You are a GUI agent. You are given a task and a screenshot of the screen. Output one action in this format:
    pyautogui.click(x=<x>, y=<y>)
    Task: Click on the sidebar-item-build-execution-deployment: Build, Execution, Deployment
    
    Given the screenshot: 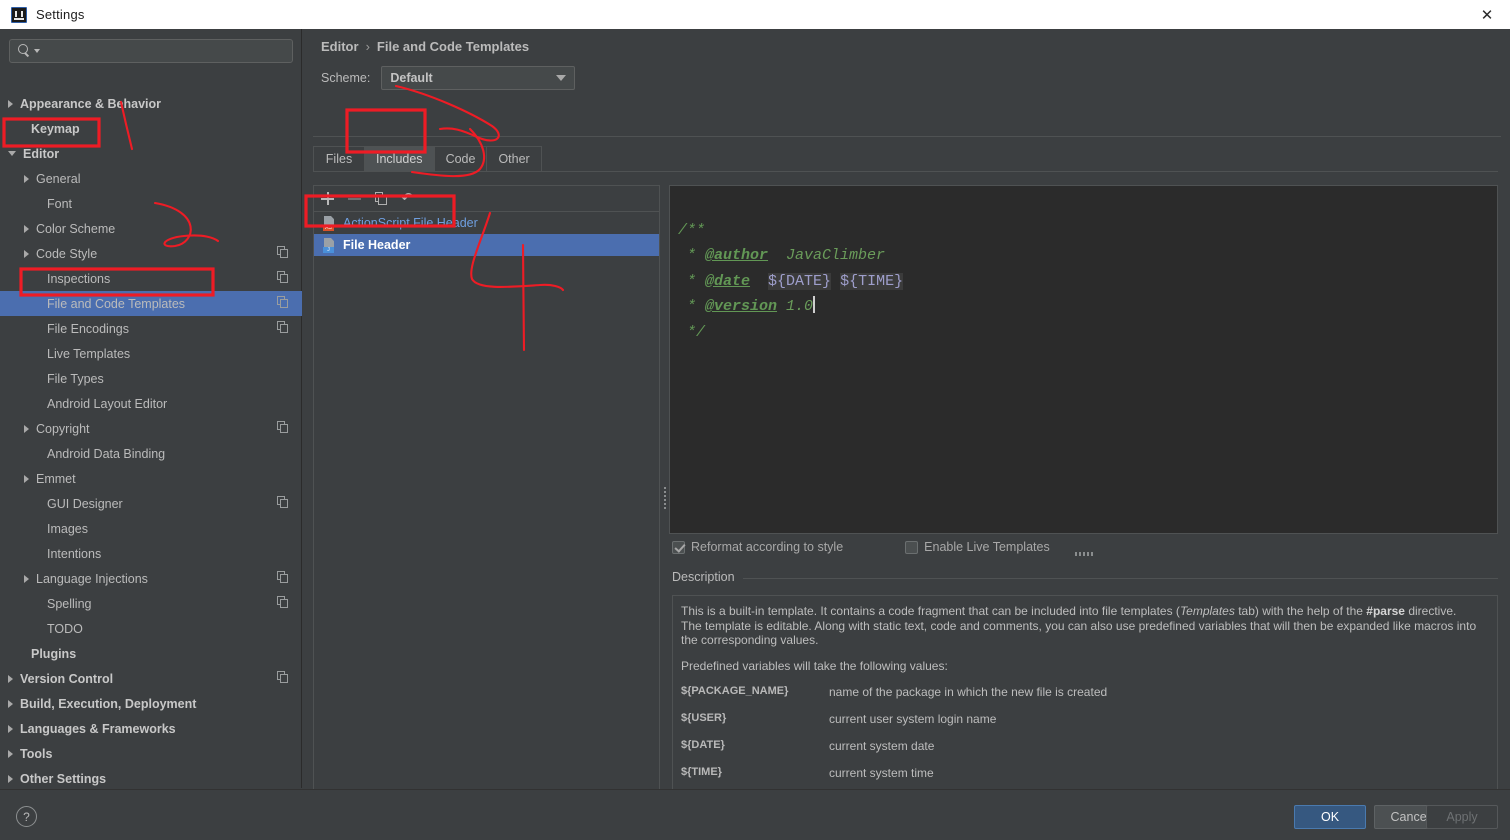 What is the action you would take?
    pyautogui.click(x=151, y=703)
    